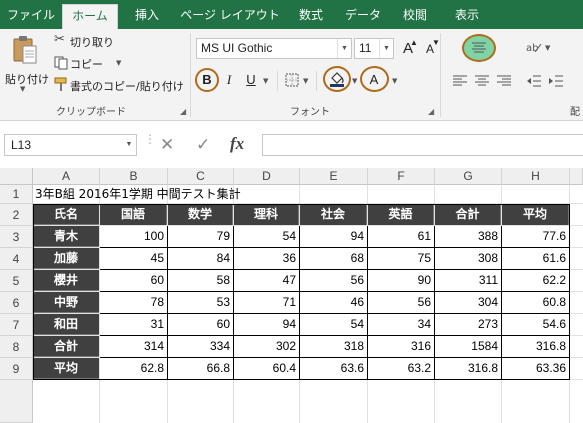 The image size is (583, 423). What do you see at coordinates (401, 280) in the screenshot?
I see `table-cell: 90` at bounding box center [401, 280].